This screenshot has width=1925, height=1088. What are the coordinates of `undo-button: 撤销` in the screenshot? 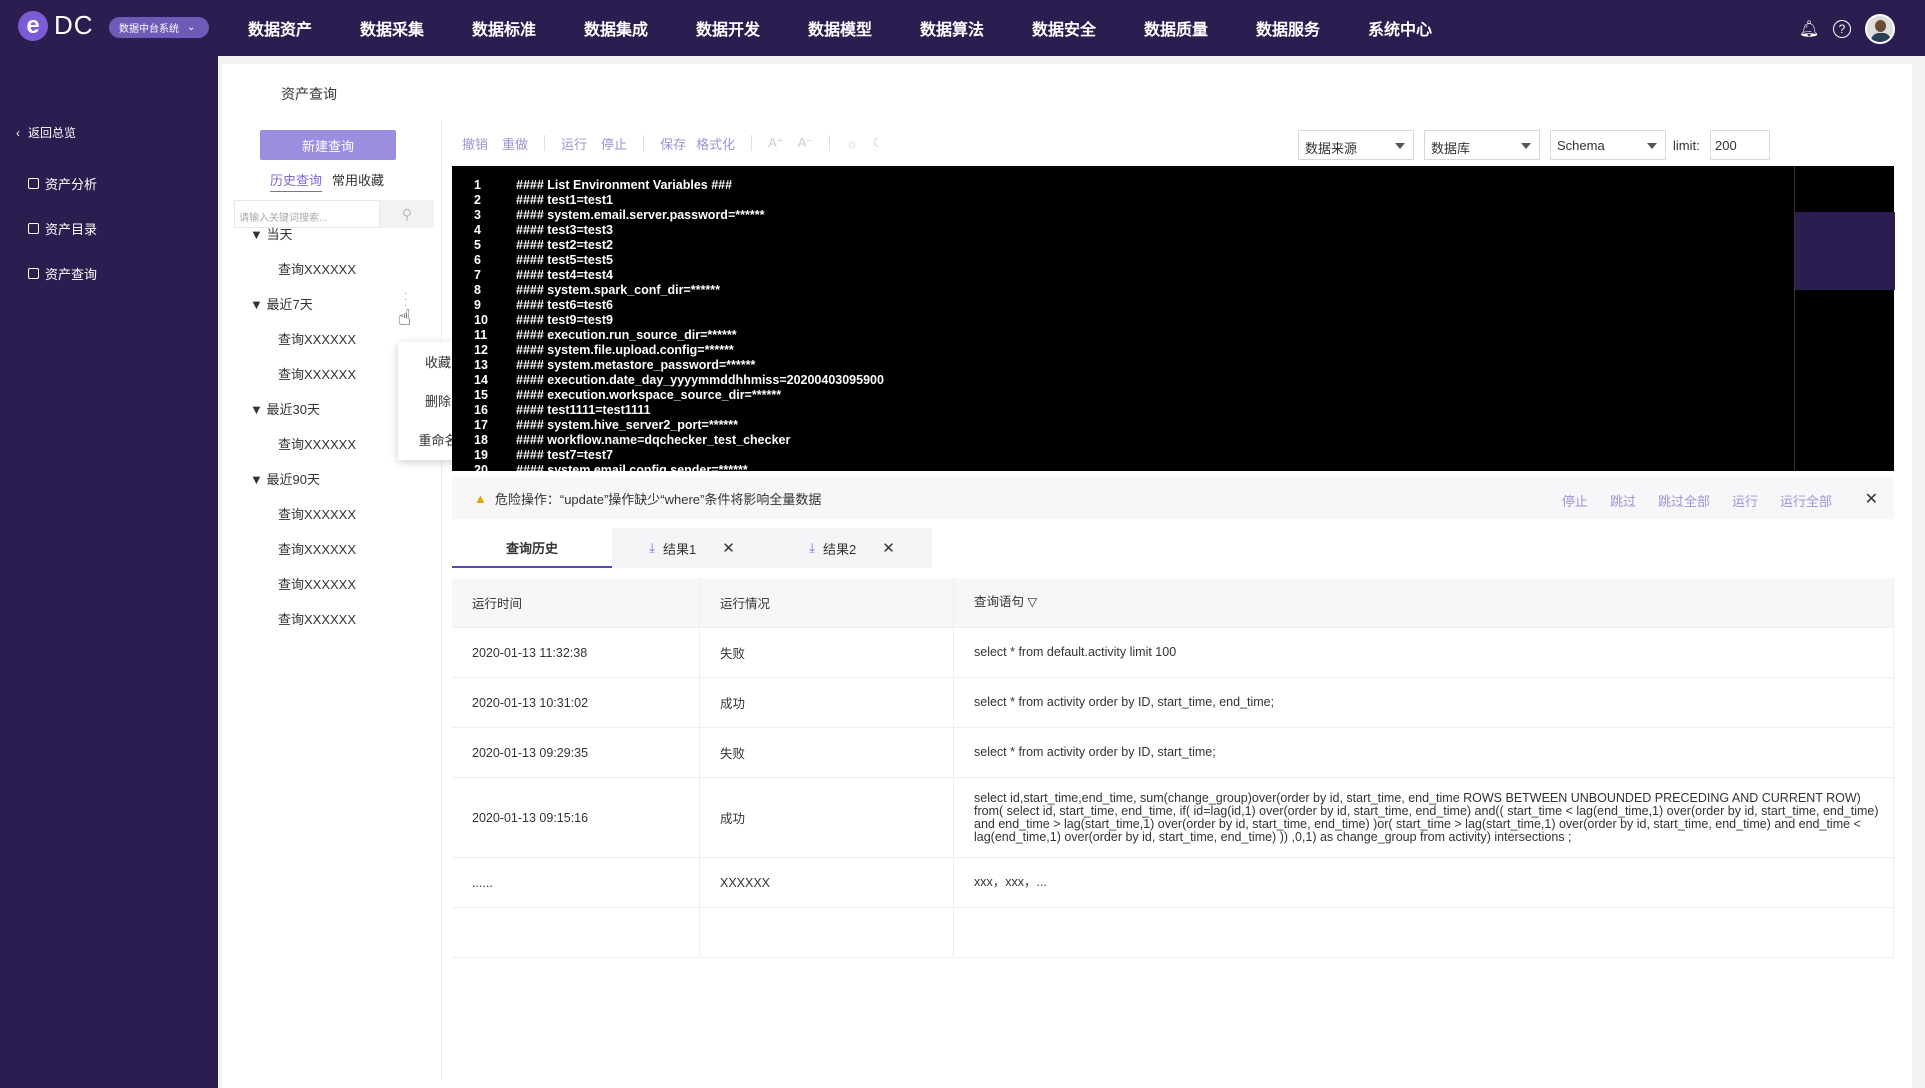 It's located at (475, 143).